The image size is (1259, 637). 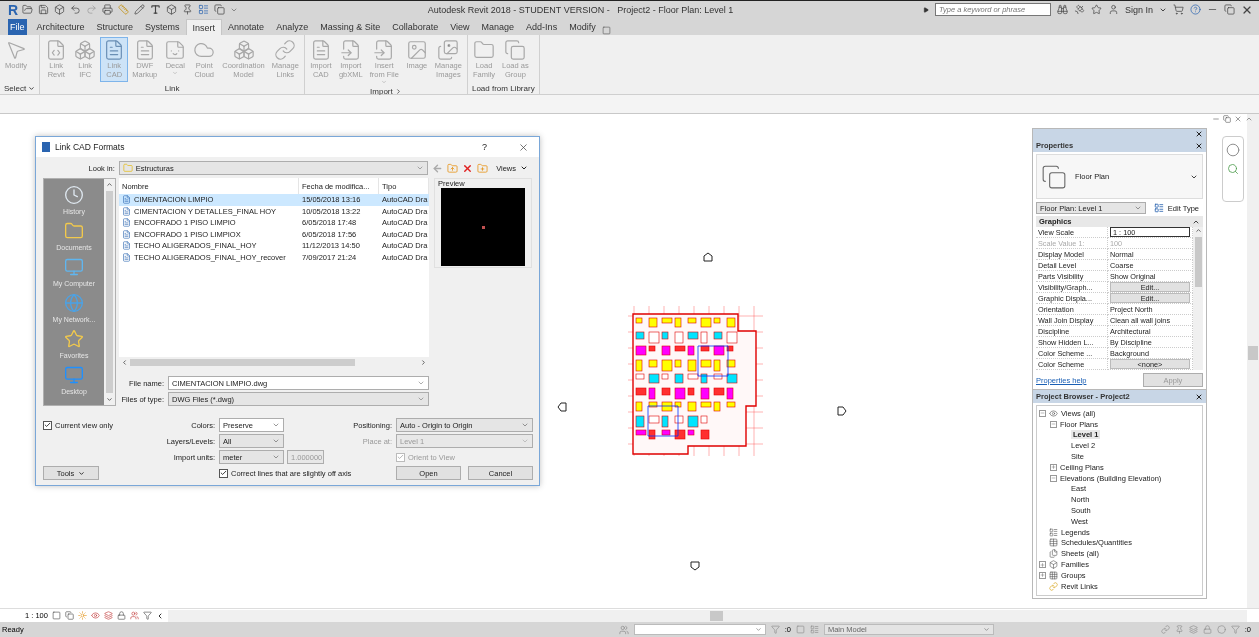 What do you see at coordinates (28, 9) in the screenshot?
I see `open-icon` at bounding box center [28, 9].